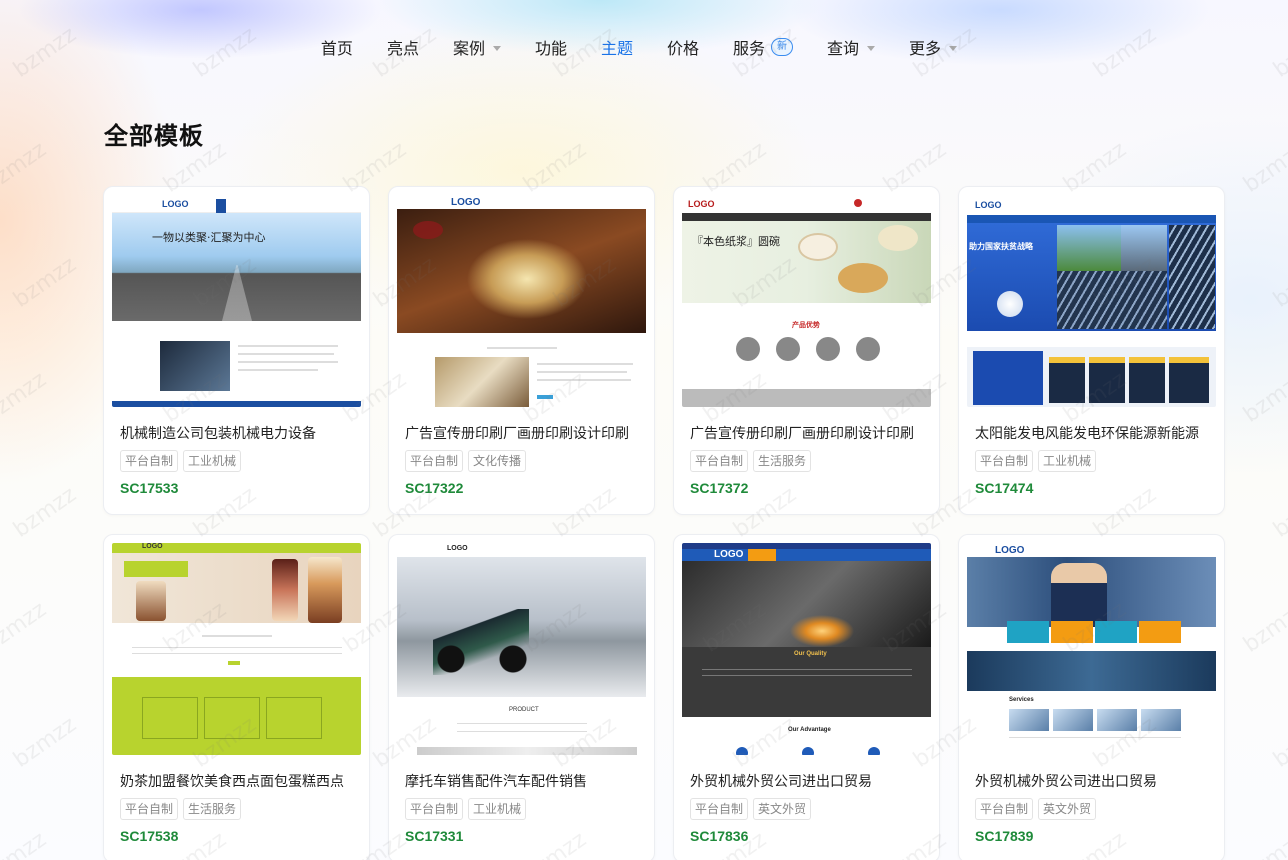 The height and width of the screenshot is (860, 1288). Describe the element at coordinates (1028, 632) in the screenshot. I see `thumb-service-box` at that location.